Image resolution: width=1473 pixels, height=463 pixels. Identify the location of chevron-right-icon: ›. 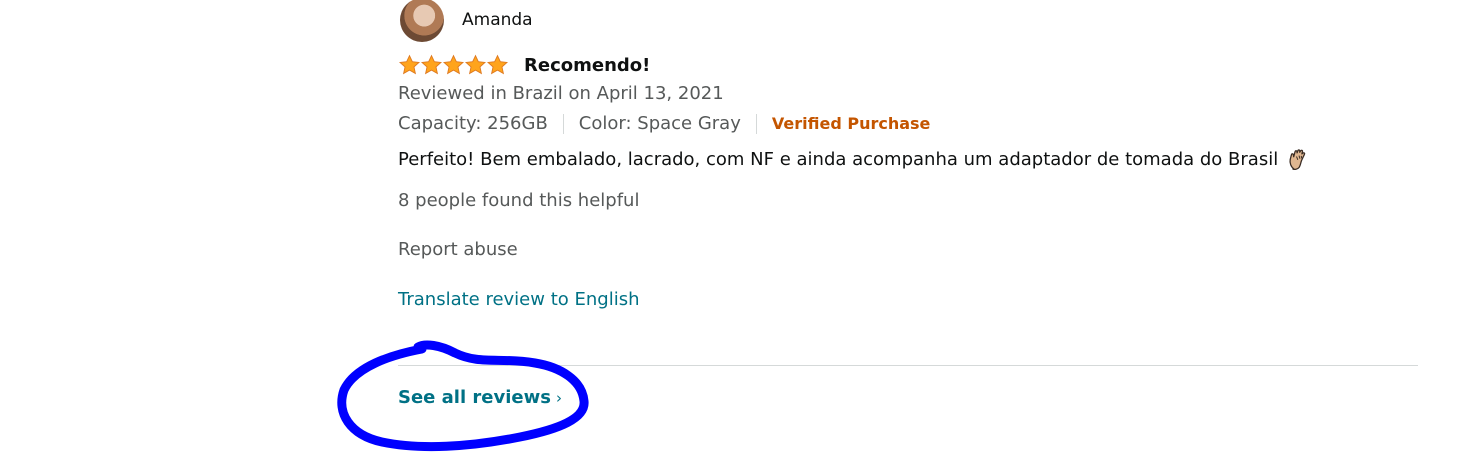
(558, 398).